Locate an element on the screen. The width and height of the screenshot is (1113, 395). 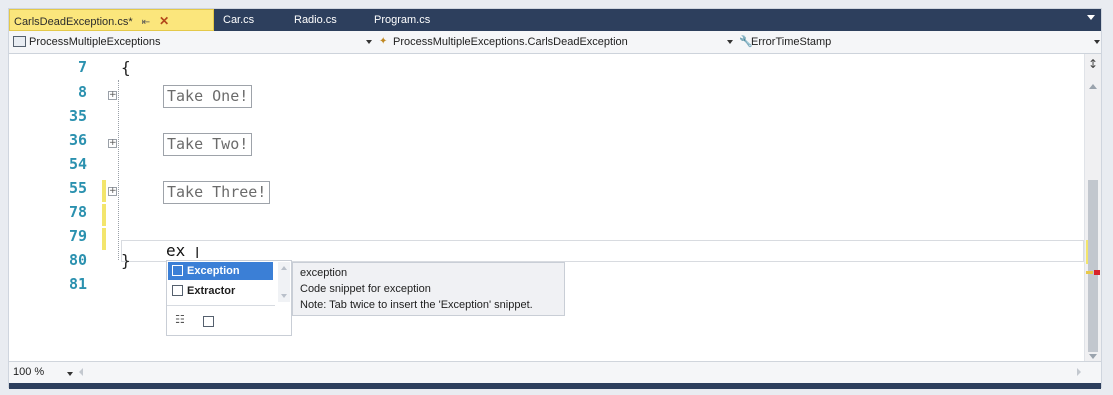
popup-scrollbar is located at coordinates (284, 282).